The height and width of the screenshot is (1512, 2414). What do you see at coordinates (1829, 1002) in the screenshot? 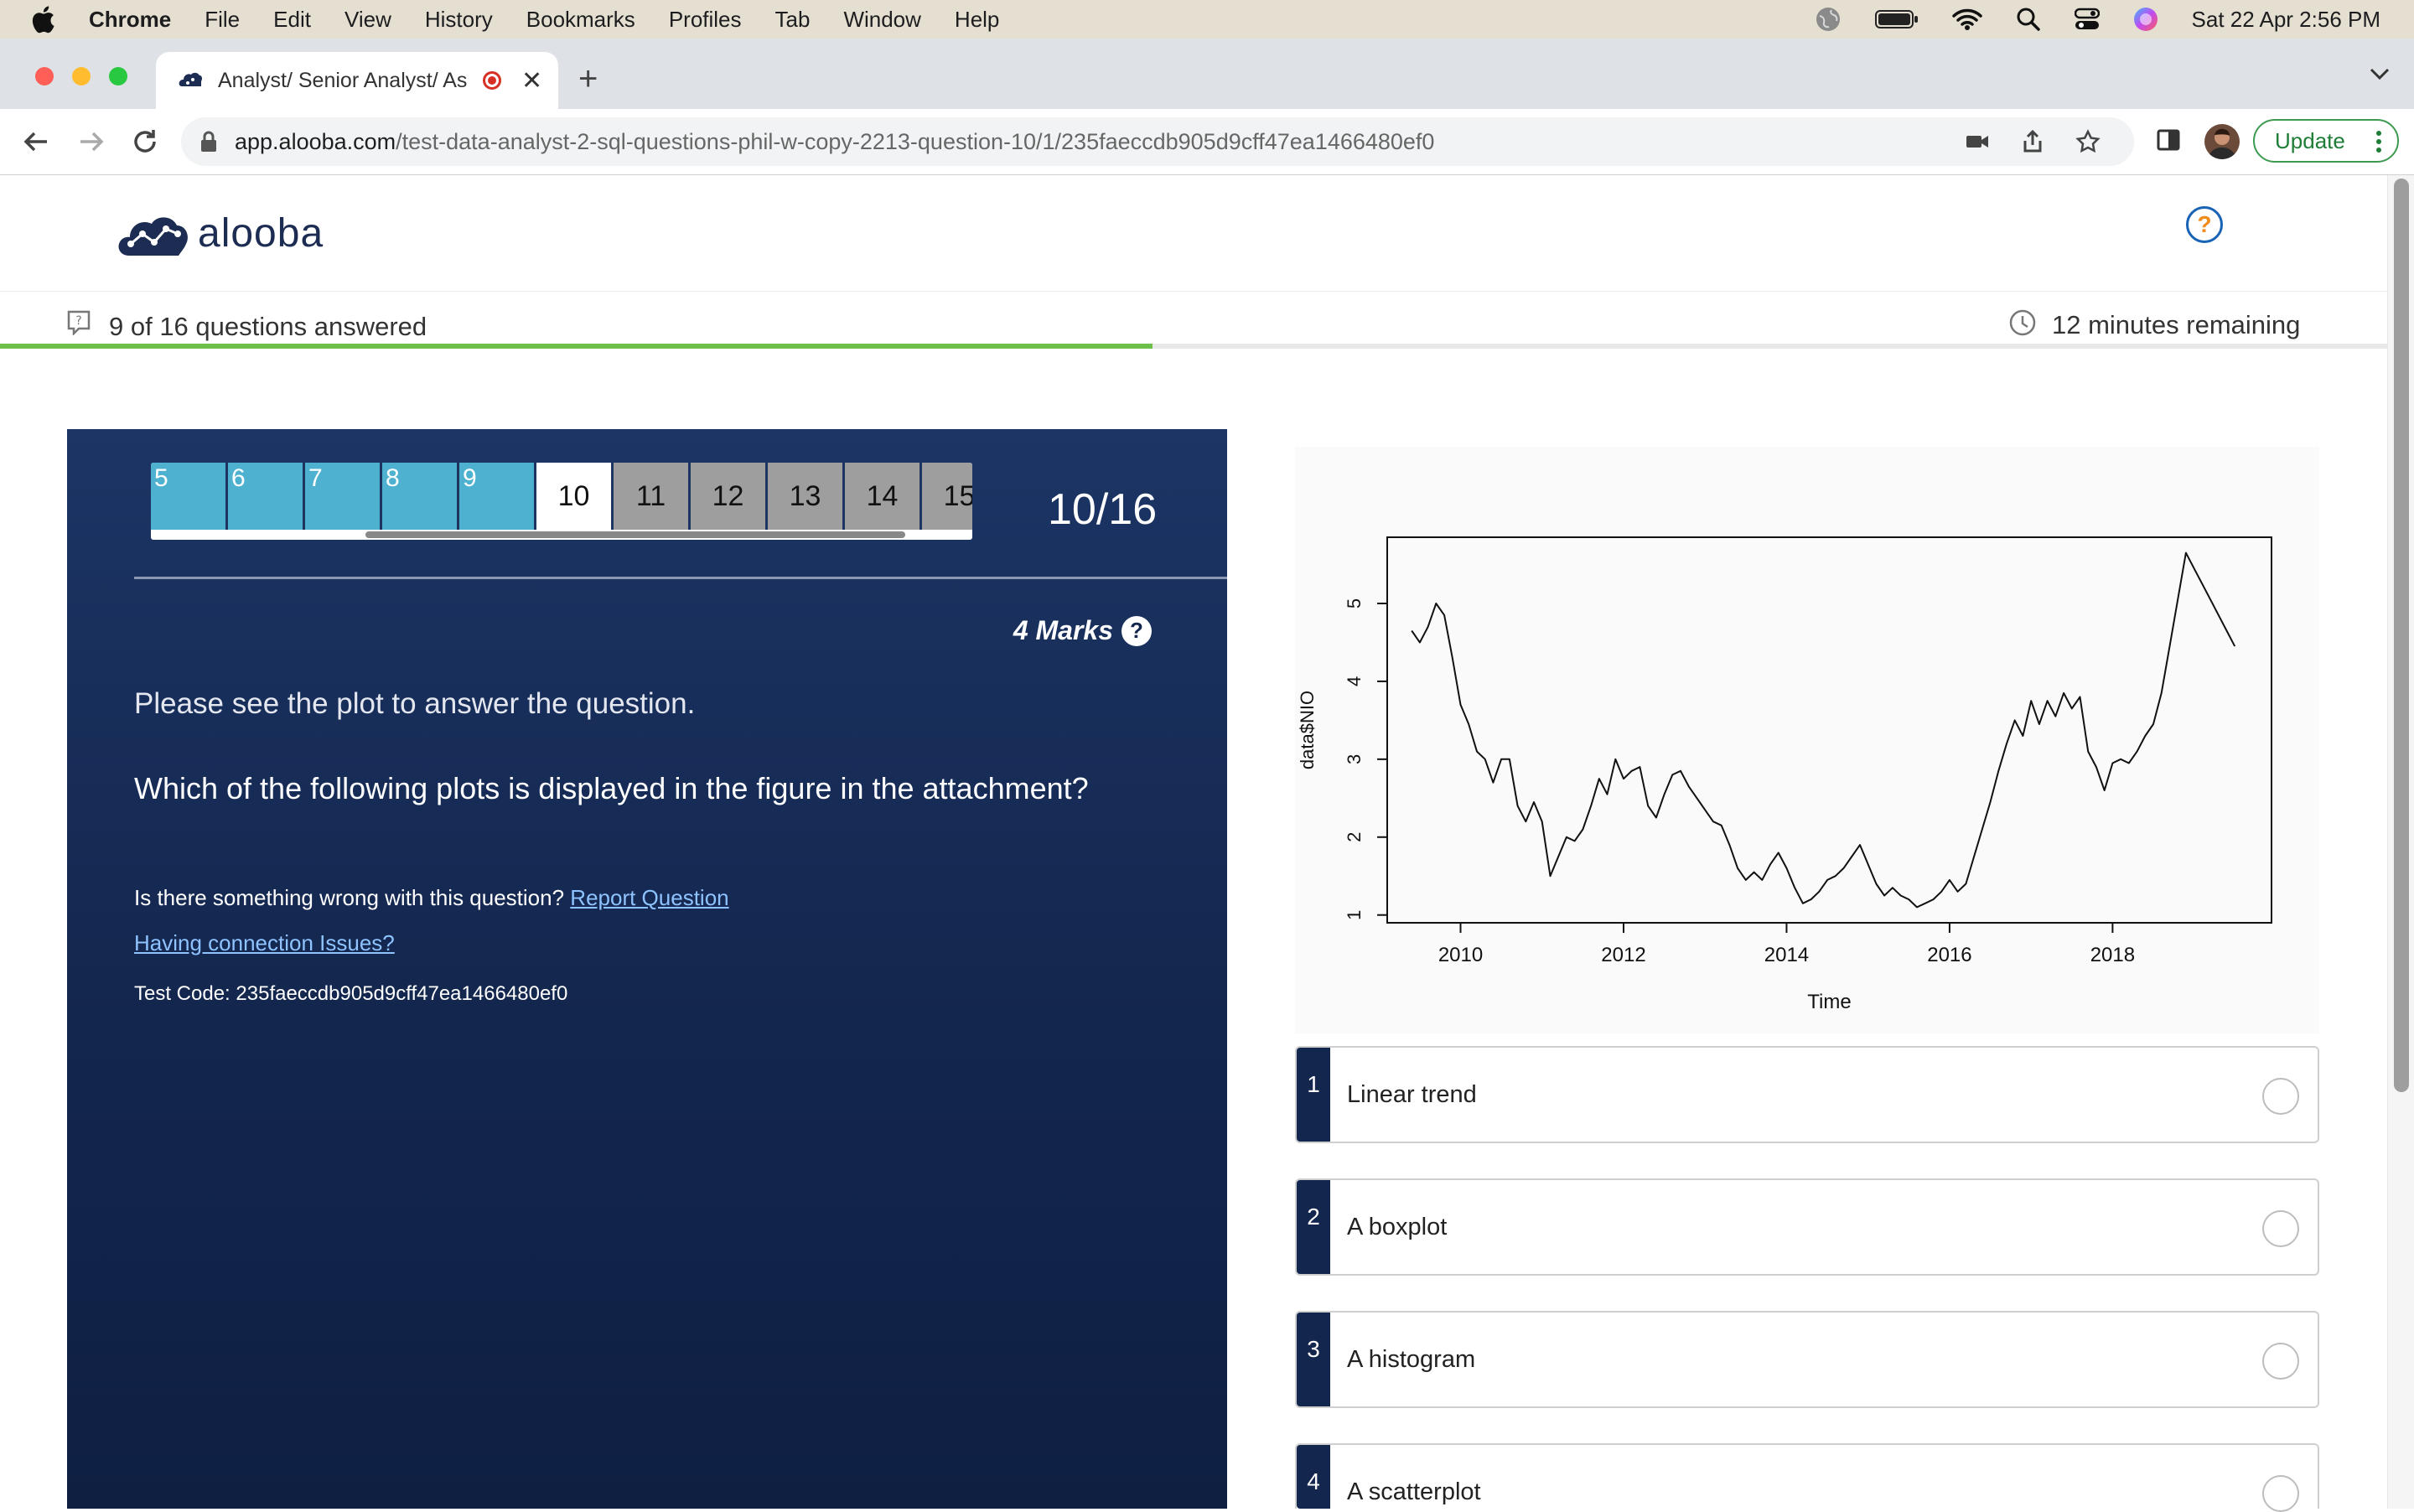
I see `x-axis-label: Time` at bounding box center [1829, 1002].